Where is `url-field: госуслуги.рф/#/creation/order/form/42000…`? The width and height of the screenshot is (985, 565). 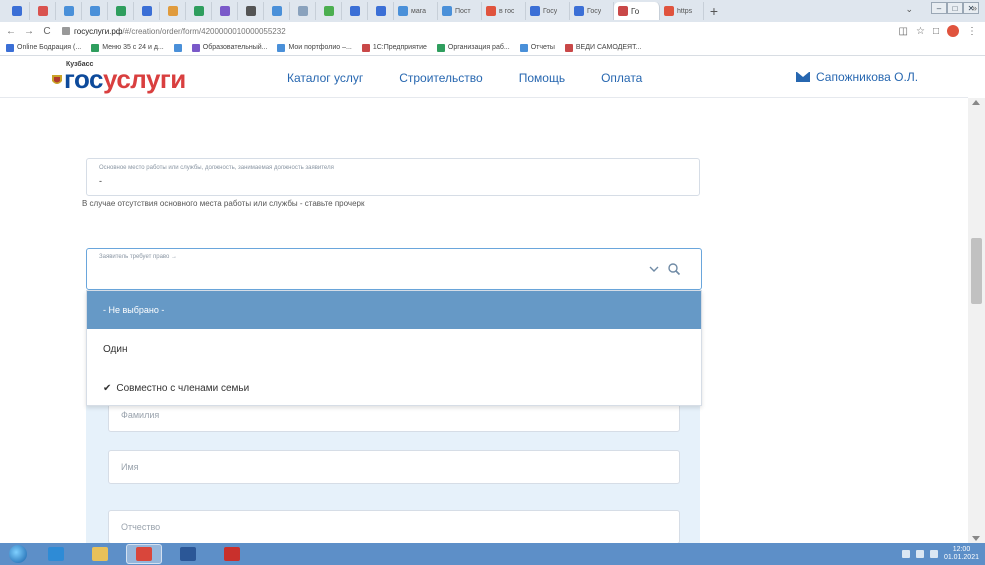 url-field: госуслуги.рф/#/creation/order/form/42000… is located at coordinates (180, 31).